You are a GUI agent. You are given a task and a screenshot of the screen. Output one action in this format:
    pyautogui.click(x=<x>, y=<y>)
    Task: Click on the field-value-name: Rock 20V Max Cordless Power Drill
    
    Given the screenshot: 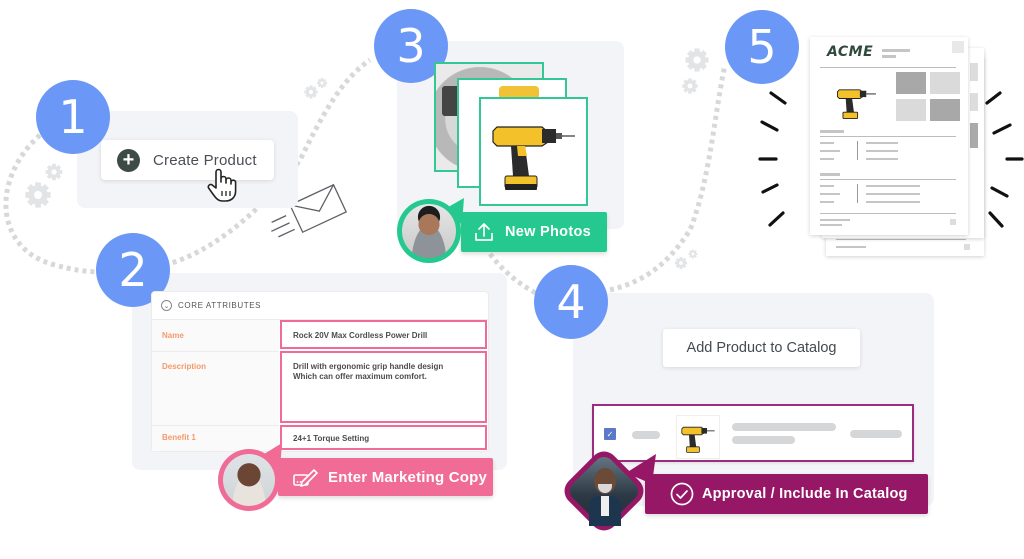 What is the action you would take?
    pyautogui.click(x=383, y=334)
    